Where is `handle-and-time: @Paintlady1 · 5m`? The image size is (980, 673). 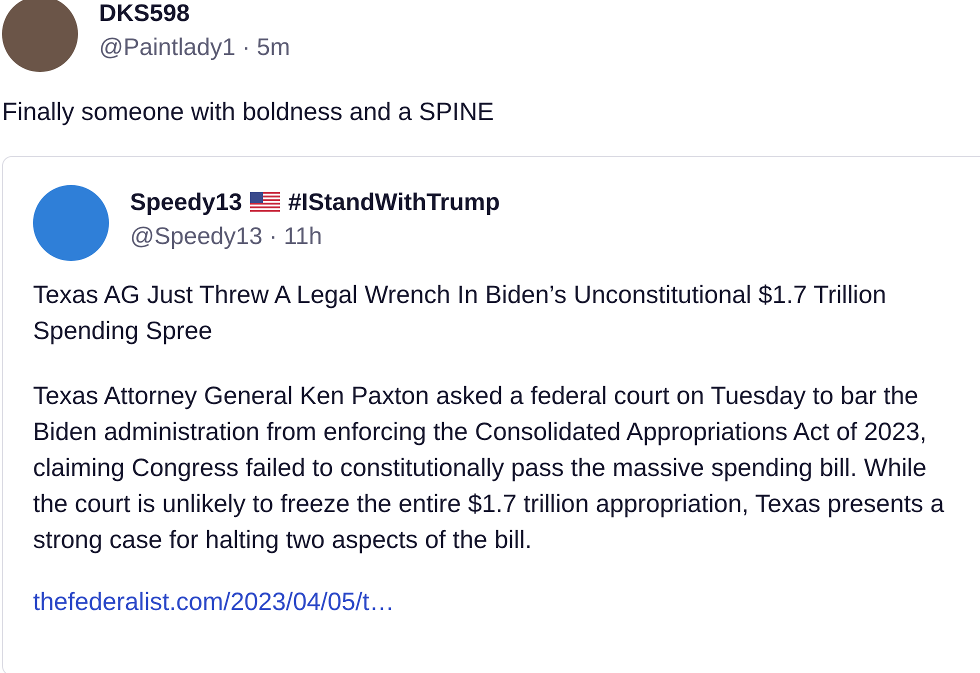
handle-and-time: @Paintlady1 · 5m is located at coordinates (194, 48).